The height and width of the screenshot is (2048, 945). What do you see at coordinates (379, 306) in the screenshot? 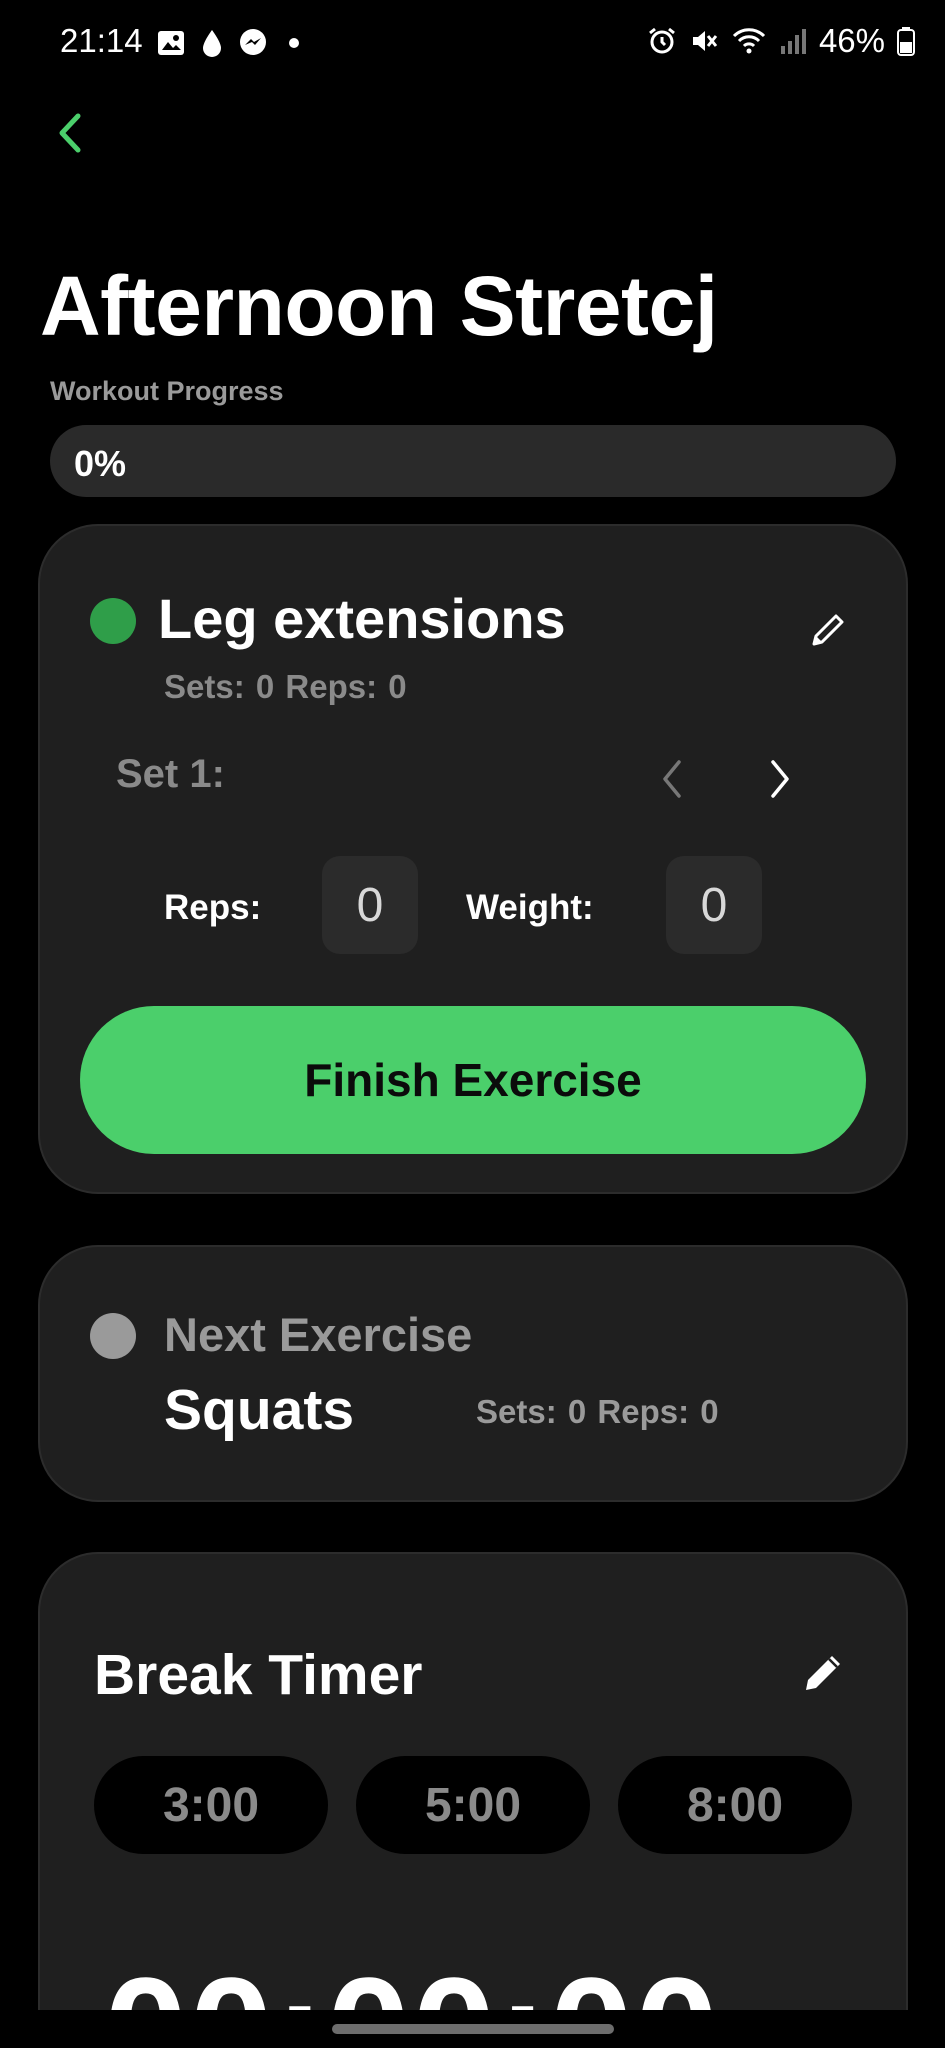
I see `workout-title: Afternoon Stretcj` at bounding box center [379, 306].